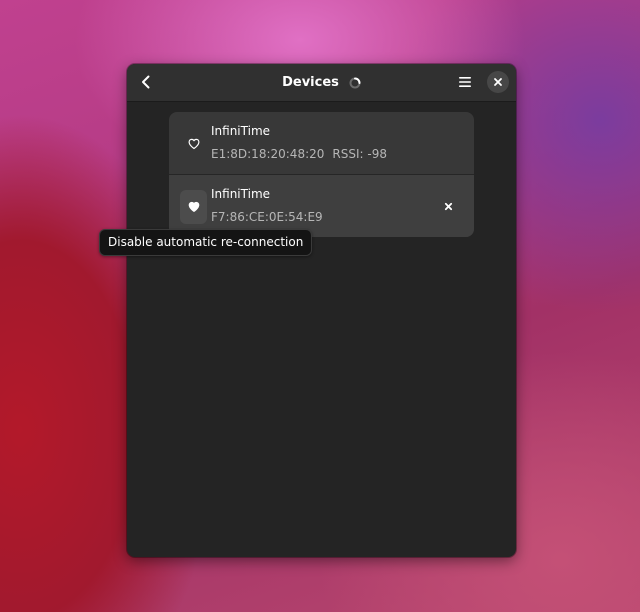  Describe the element at coordinates (321, 205) in the screenshot. I see `device-row: InfiniTime F7:86:CE:0E:54:E9` at that location.